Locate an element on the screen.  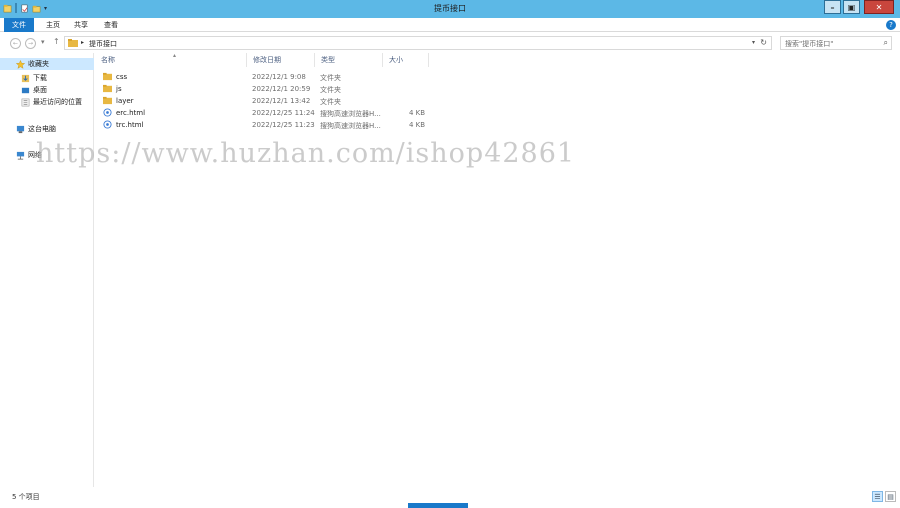
details-view-button: ☰ is located at coordinates (877, 496).